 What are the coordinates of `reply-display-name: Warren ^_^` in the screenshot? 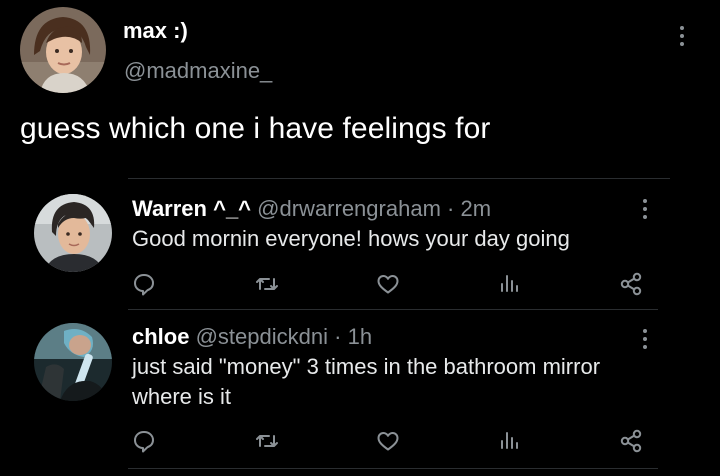 It's located at (191, 208).